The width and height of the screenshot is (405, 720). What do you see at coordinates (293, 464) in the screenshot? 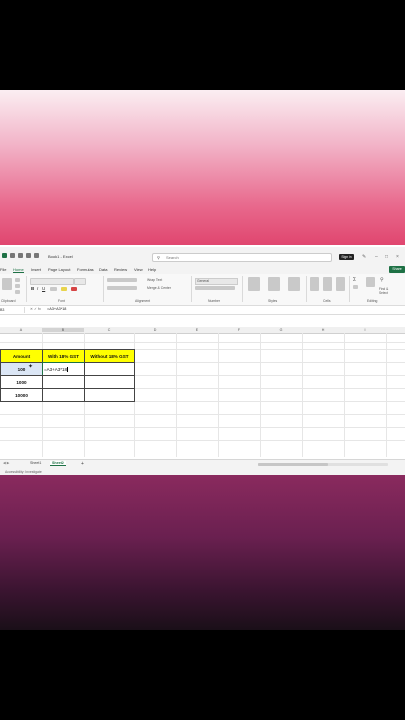
I see `scrollbar-thumb` at bounding box center [293, 464].